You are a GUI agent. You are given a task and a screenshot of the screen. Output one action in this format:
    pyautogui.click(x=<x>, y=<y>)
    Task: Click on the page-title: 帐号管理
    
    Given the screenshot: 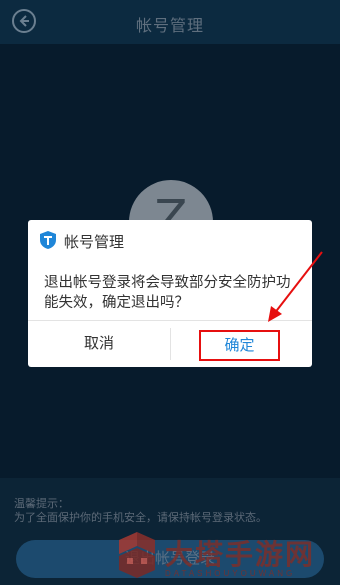 What is the action you would take?
    pyautogui.click(x=169, y=26)
    